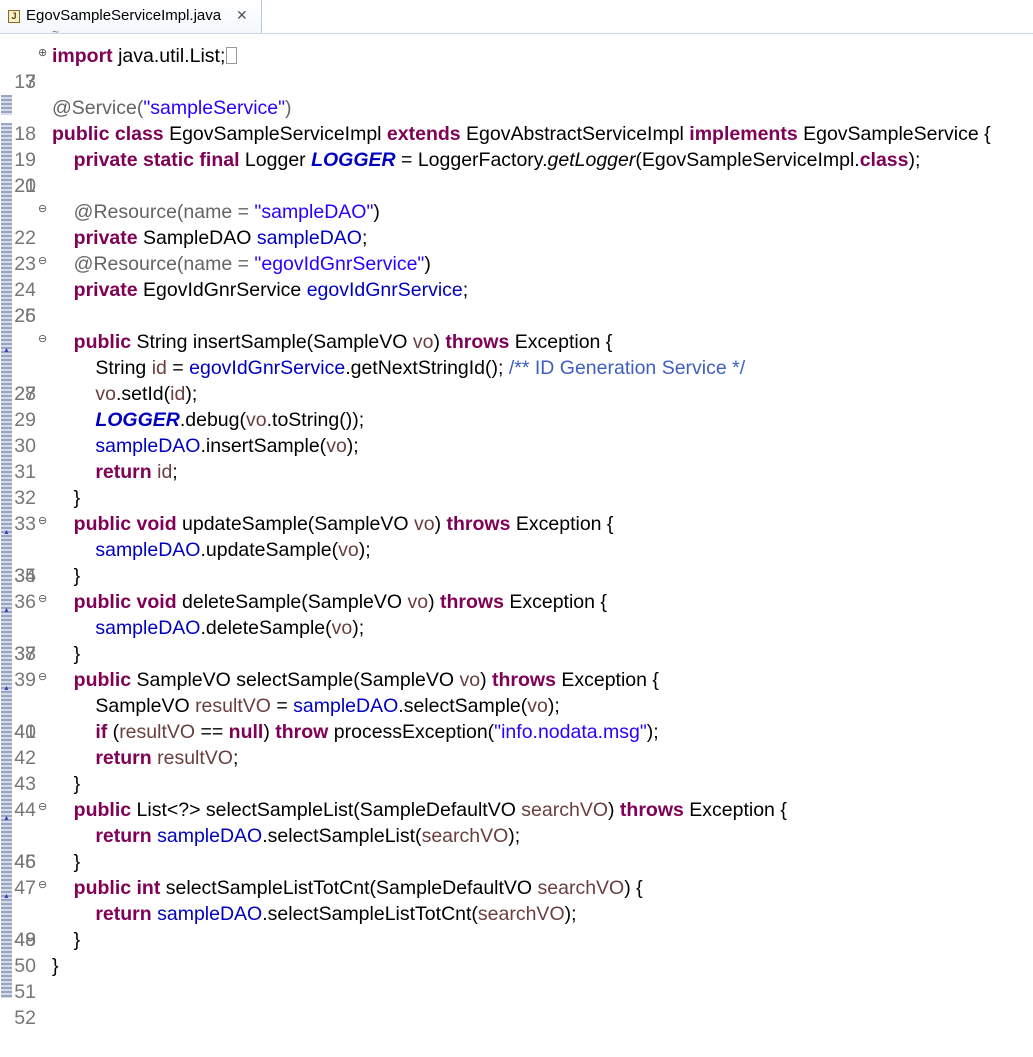 The height and width of the screenshot is (1057, 1033). Describe the element at coordinates (42, 53) in the screenshot. I see `expand-icon: ⊕` at that location.